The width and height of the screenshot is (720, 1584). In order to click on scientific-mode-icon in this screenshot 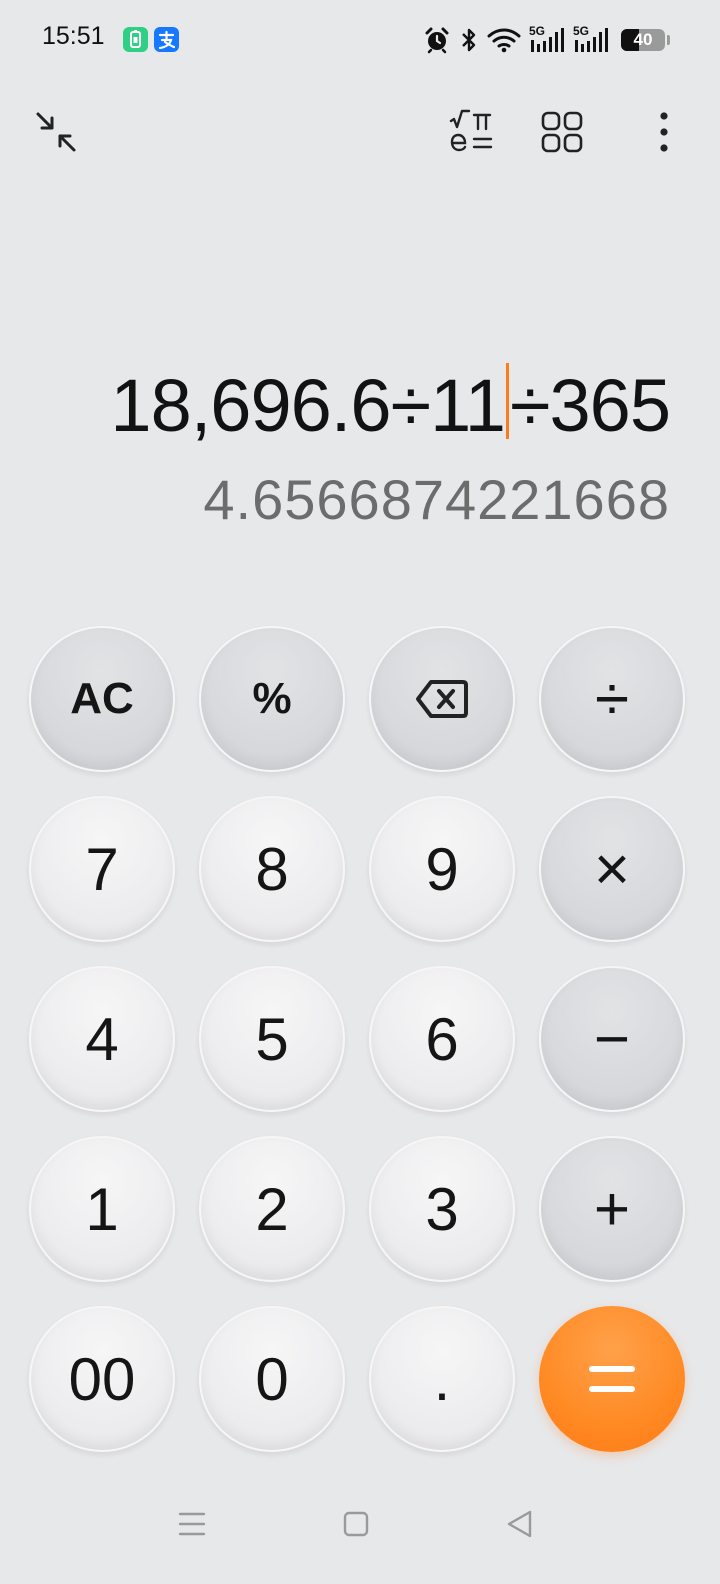, I will do `click(471, 130)`.